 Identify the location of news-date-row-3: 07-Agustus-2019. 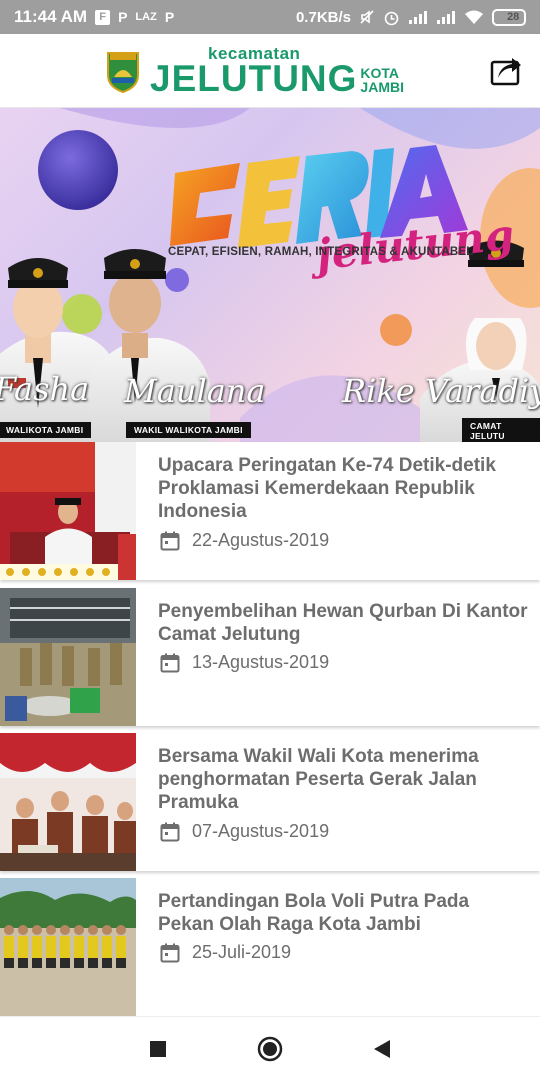
(244, 831).